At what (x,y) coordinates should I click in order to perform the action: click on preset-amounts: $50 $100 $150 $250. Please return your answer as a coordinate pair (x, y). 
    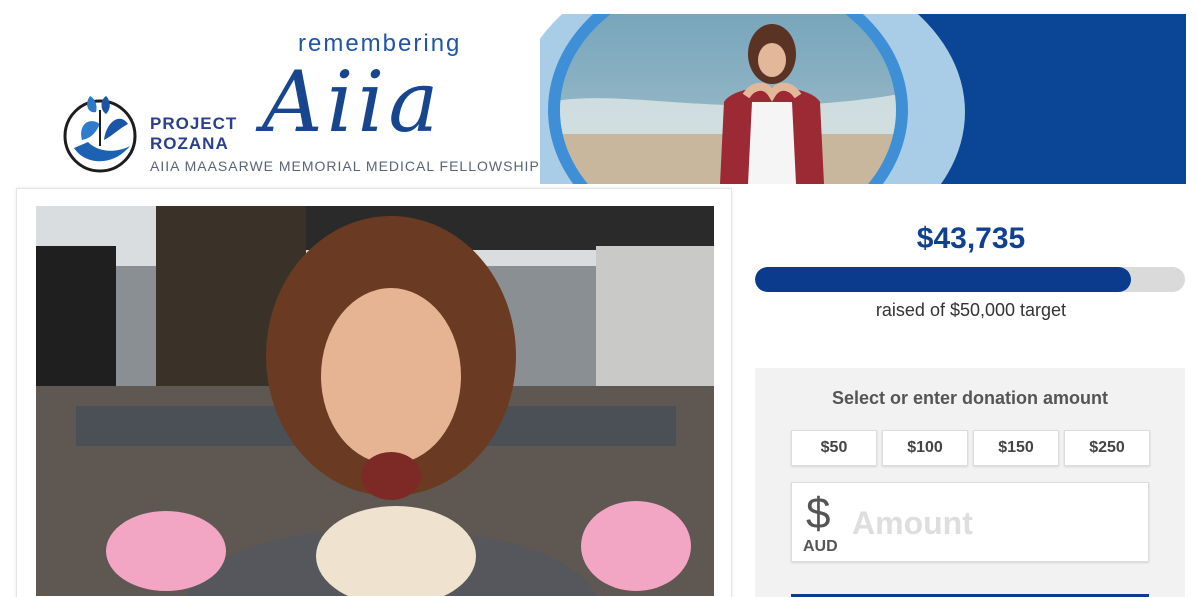
    Looking at the image, I should click on (970, 448).